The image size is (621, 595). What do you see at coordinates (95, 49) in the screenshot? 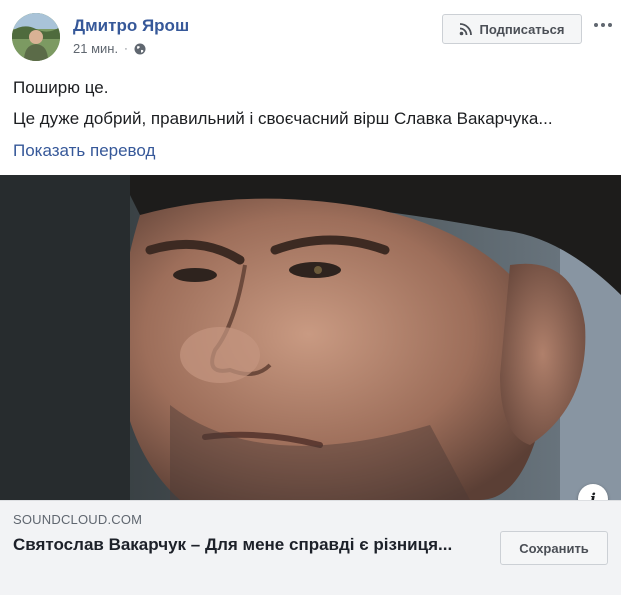
I see `post-timestamp: 21 мин.` at bounding box center [95, 49].